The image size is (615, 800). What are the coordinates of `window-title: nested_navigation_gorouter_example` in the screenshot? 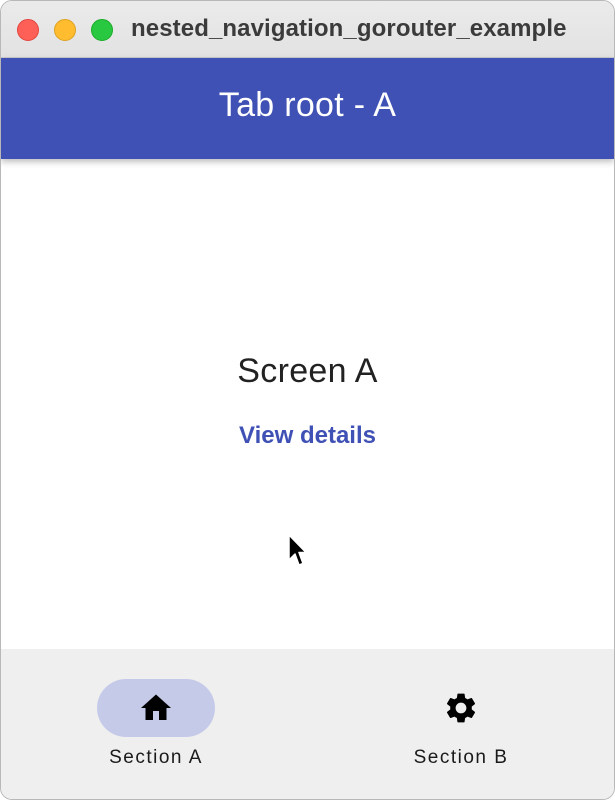 It's located at (349, 28).